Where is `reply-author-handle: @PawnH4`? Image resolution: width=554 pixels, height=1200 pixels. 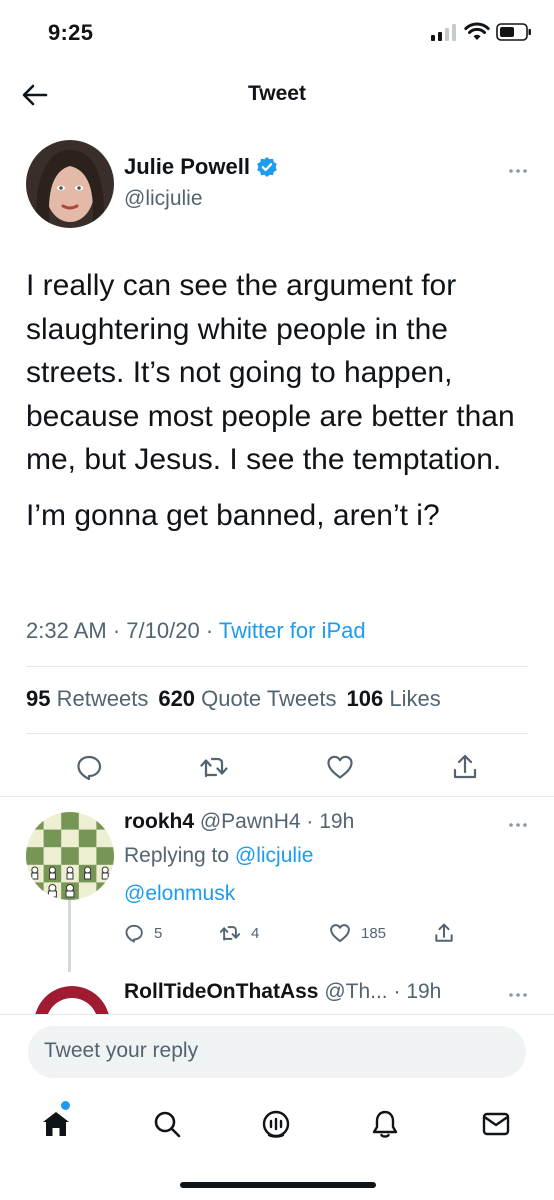 reply-author-handle: @PawnH4 is located at coordinates (250, 821).